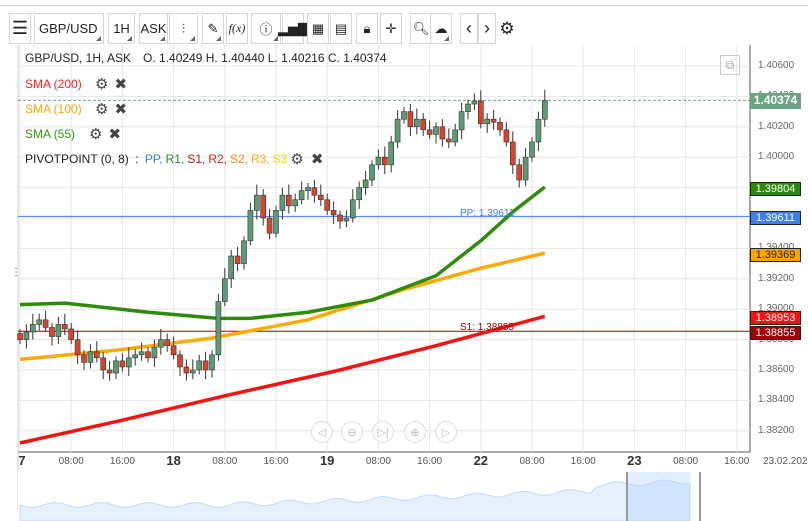 The width and height of the screenshot is (808, 521). I want to click on popout-icon: ⧉, so click(730, 65).